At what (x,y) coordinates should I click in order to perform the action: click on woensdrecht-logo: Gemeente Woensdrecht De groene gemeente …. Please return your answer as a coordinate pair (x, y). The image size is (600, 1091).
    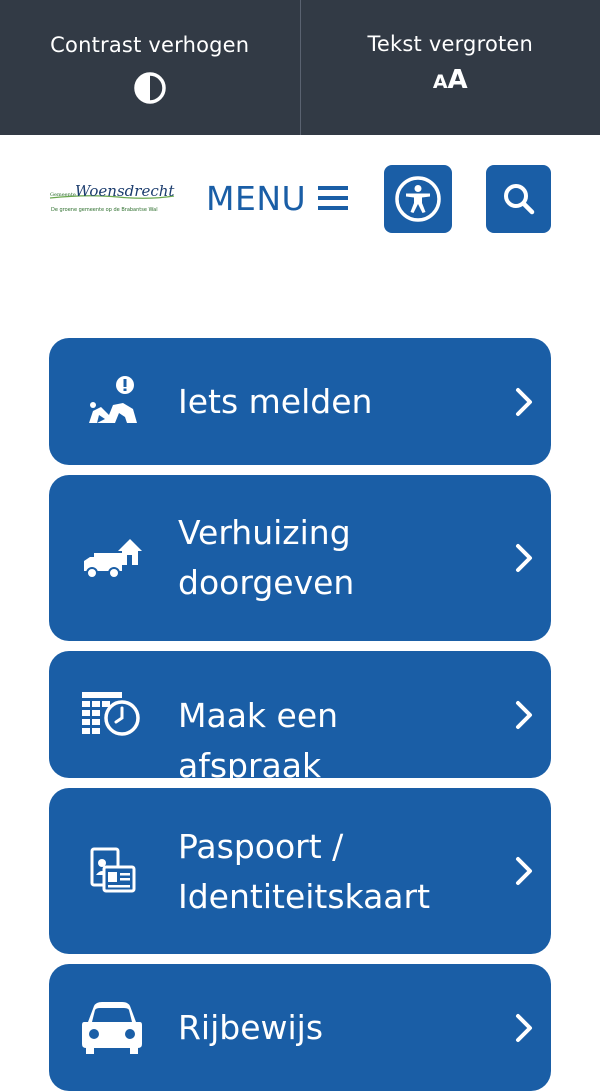
    Looking at the image, I should click on (112, 200).